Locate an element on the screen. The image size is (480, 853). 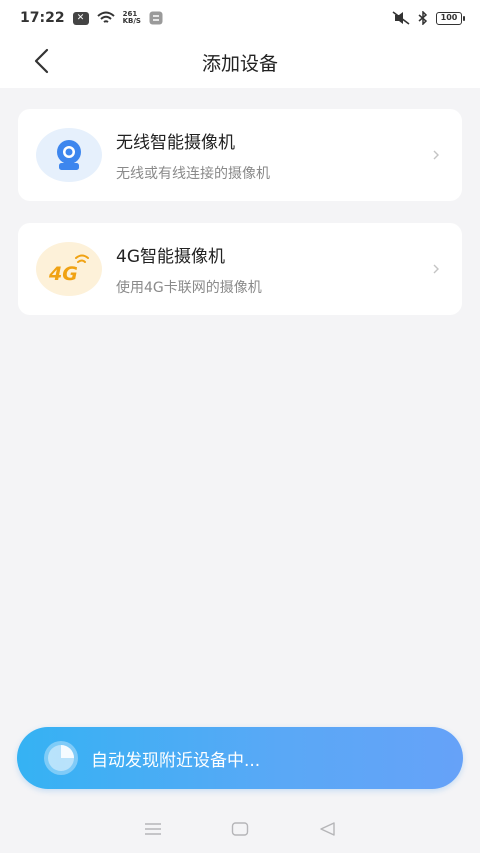
4g-icon: 4G is located at coordinates (68, 269).